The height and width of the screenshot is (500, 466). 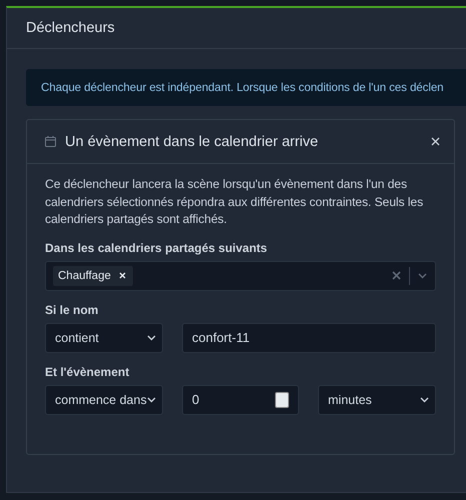 What do you see at coordinates (240, 275) in the screenshot?
I see `calendar-multiselect: Chauffage` at bounding box center [240, 275].